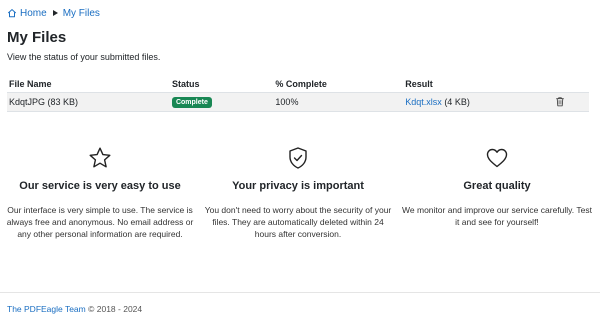 The image size is (600, 320). I want to click on actions-cell, so click(570, 102).